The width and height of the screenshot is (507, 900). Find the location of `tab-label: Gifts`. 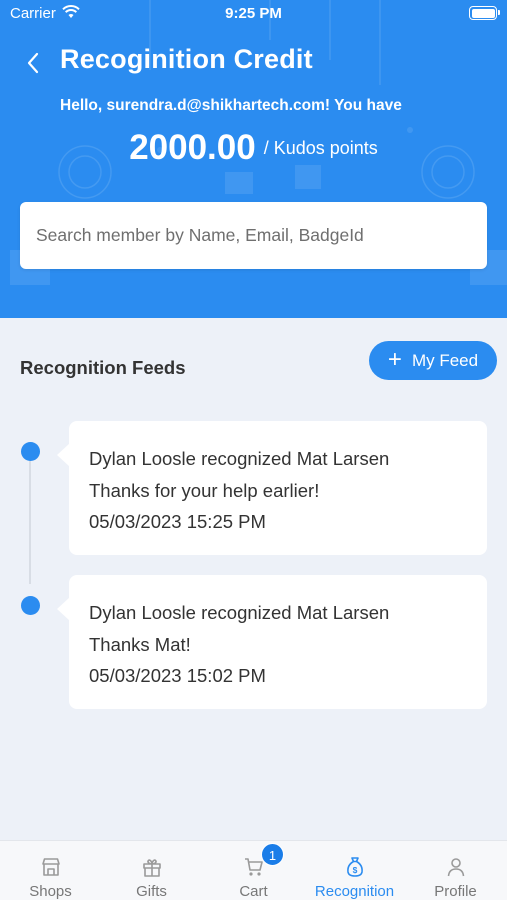

tab-label: Gifts is located at coordinates (151, 891).